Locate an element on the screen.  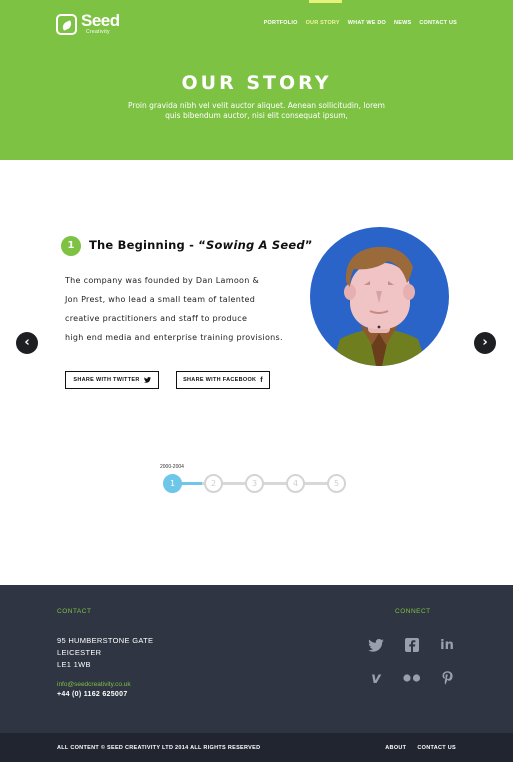
timeline-node-1: 1 is located at coordinates (172, 483).